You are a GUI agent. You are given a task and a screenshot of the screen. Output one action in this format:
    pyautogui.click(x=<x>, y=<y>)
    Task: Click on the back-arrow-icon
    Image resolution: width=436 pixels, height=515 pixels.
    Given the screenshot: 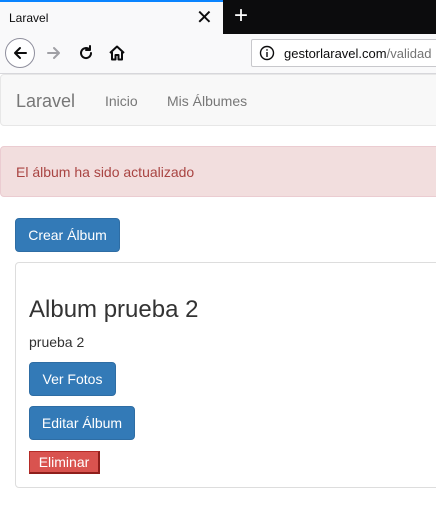 What is the action you would take?
    pyautogui.click(x=20, y=53)
    